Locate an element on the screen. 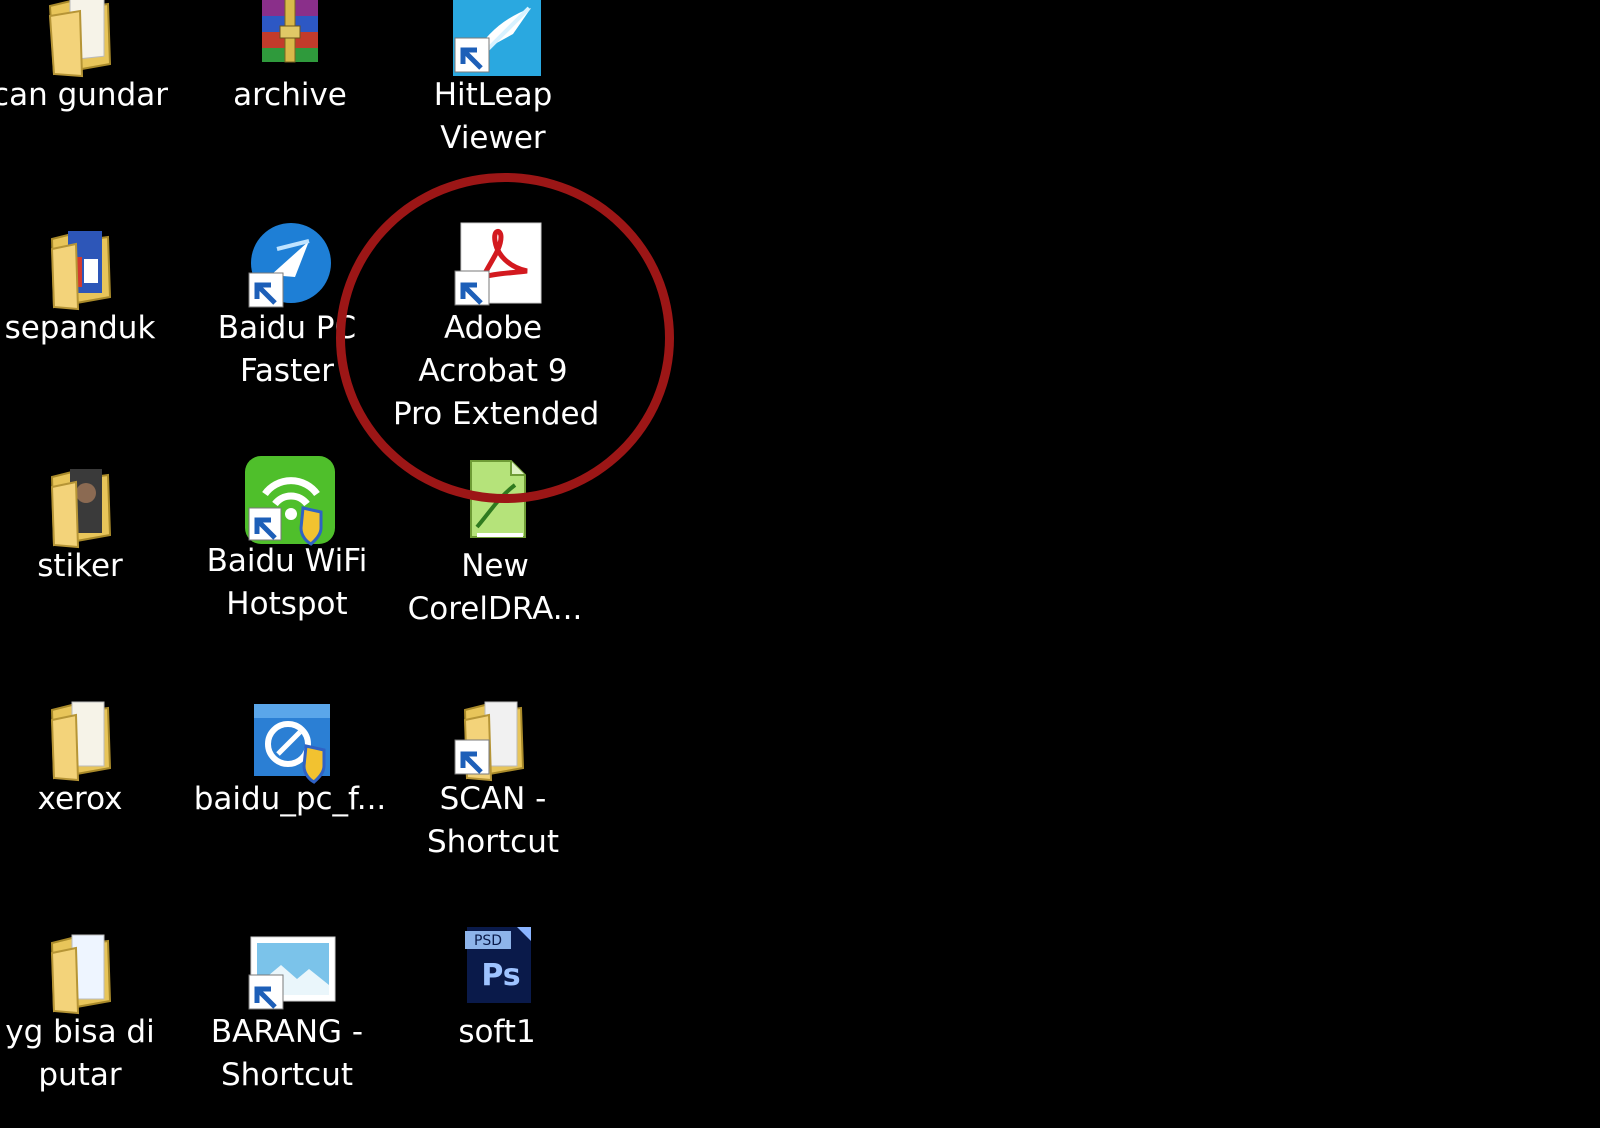 Image resolution: width=1600 pixels, height=1128 pixels. label-line: xerox is located at coordinates (80, 799).